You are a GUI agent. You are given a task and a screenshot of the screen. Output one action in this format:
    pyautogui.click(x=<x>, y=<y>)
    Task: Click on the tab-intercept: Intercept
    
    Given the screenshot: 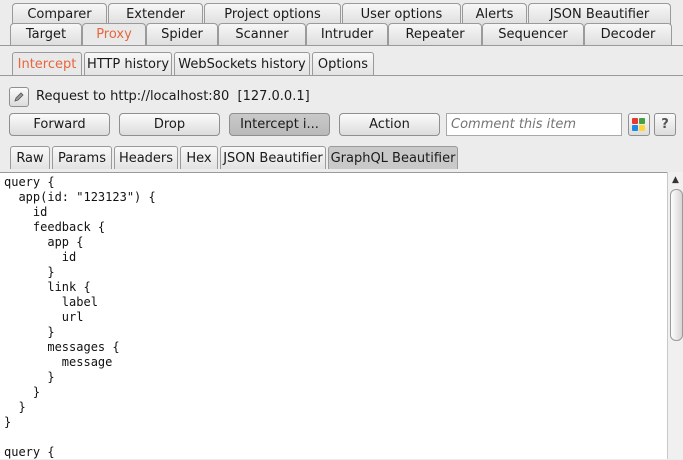 What is the action you would take?
    pyautogui.click(x=47, y=63)
    